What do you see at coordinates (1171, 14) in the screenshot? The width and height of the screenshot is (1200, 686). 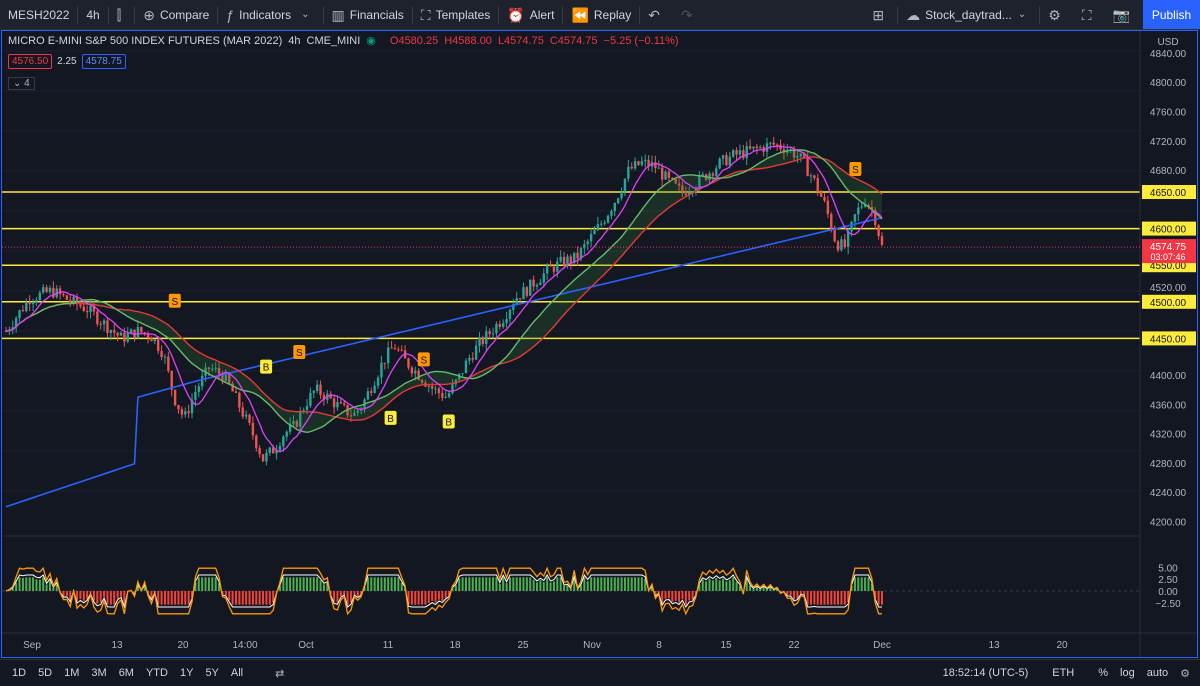 I see `publish-button: Publish` at bounding box center [1171, 14].